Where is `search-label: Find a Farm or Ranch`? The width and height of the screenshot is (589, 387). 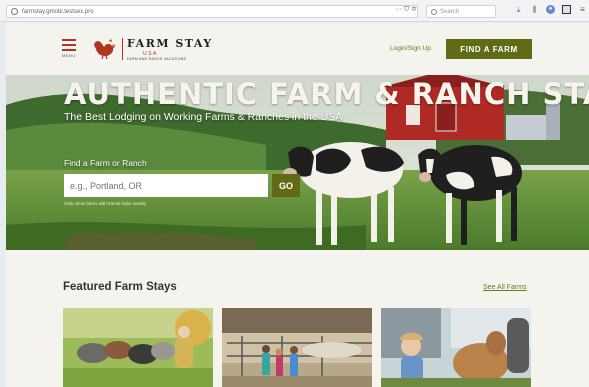
search-label: Find a Farm or Ranch is located at coordinates (105, 163).